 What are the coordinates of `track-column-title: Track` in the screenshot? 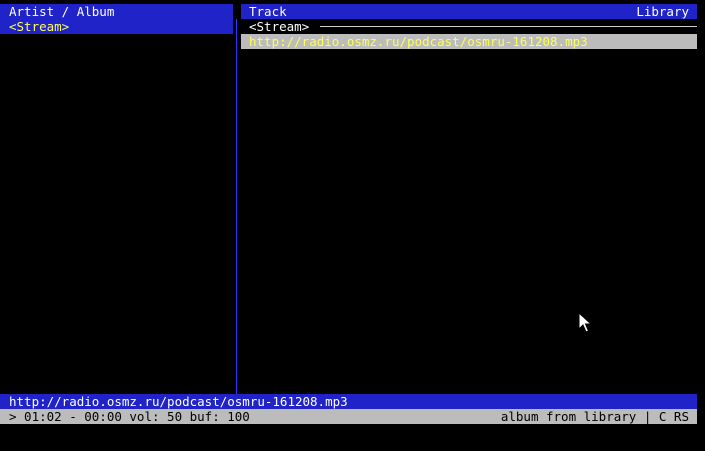 It's located at (268, 11).